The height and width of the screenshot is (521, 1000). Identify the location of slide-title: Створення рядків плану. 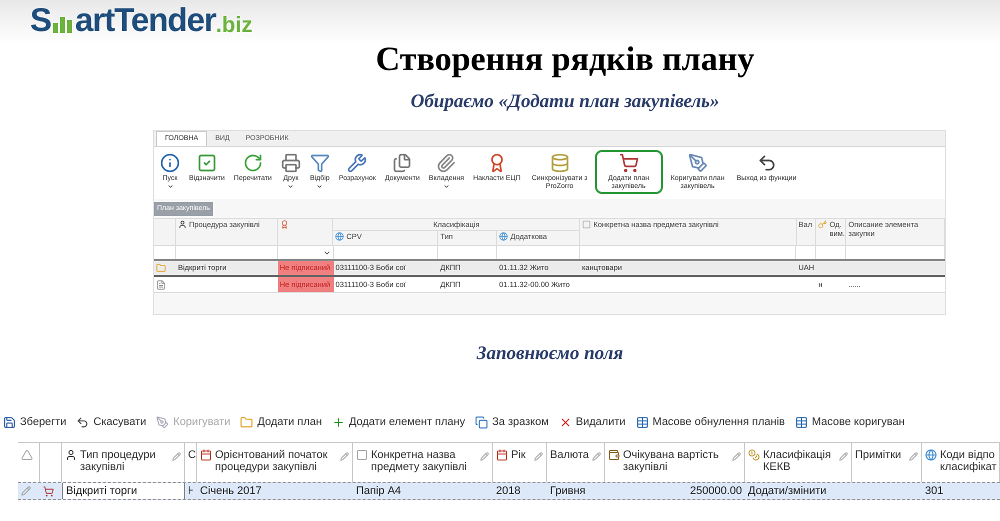
(565, 60).